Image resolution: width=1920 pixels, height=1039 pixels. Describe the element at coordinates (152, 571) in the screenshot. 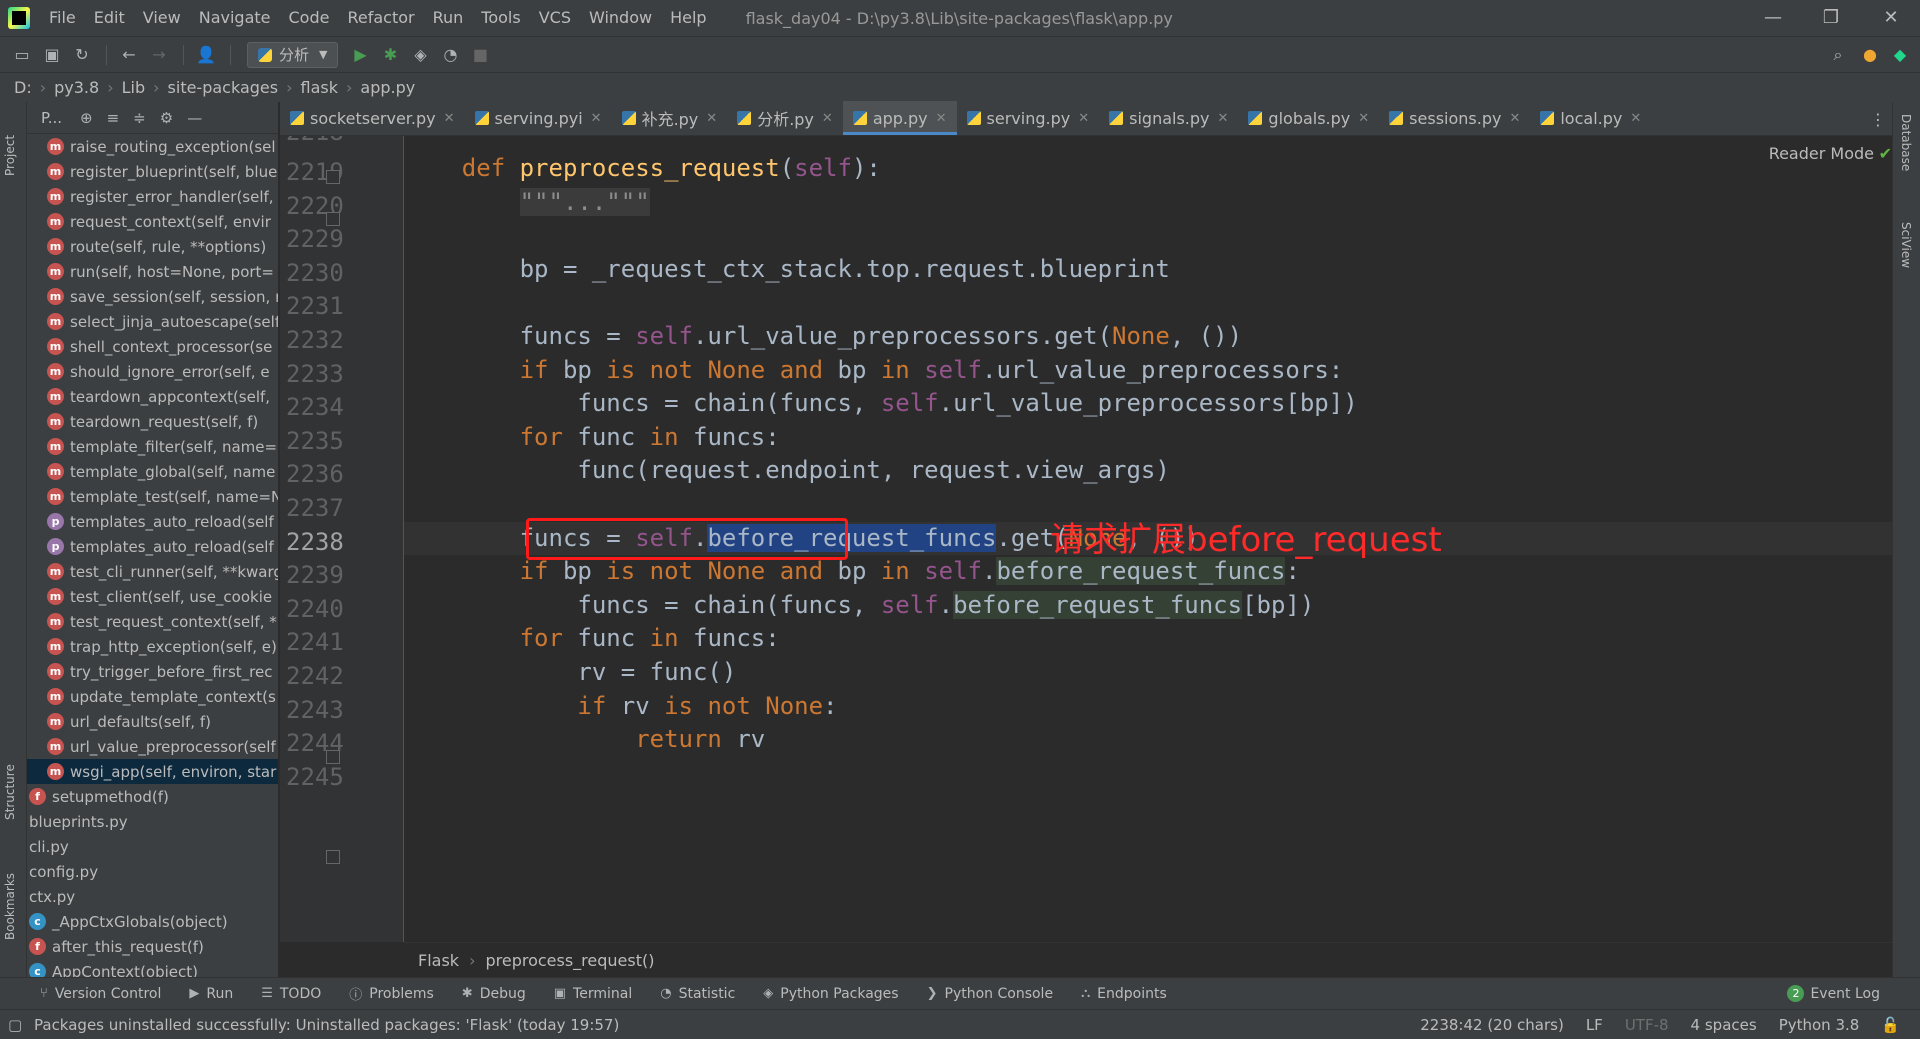

I see `tree-item: m test_cli_runner(self, **kwarg` at that location.